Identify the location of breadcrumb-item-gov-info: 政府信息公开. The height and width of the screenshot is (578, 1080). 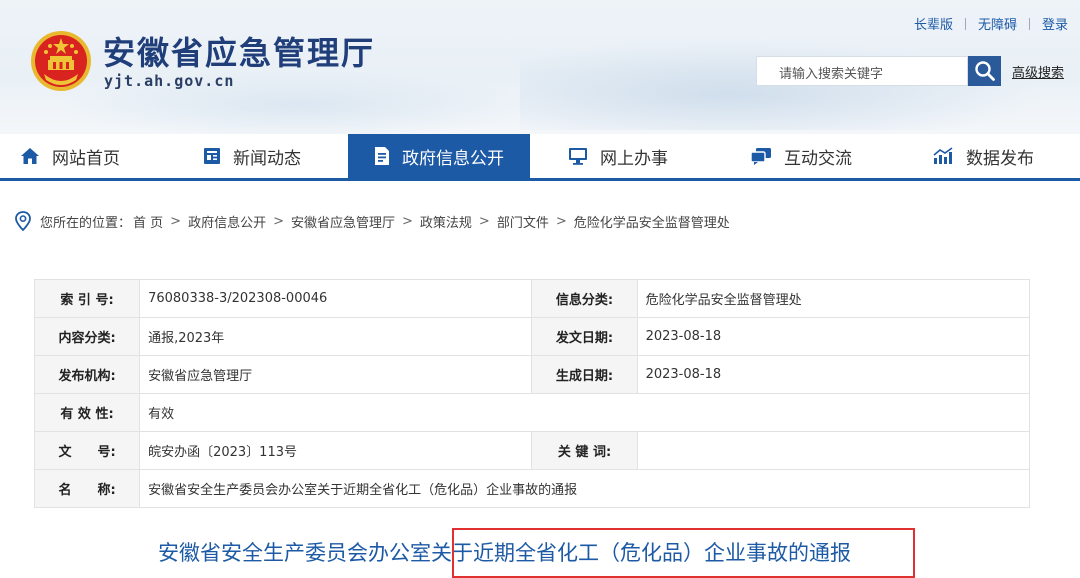
(227, 221).